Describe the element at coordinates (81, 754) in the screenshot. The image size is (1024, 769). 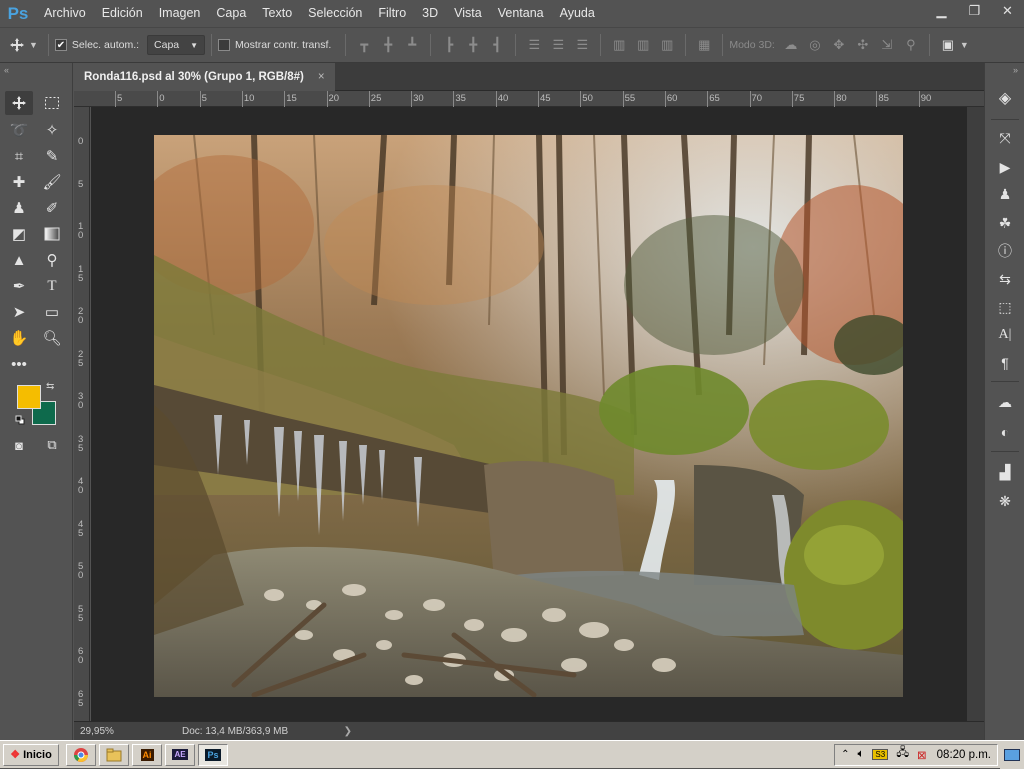
I see `chrome-icon` at that location.